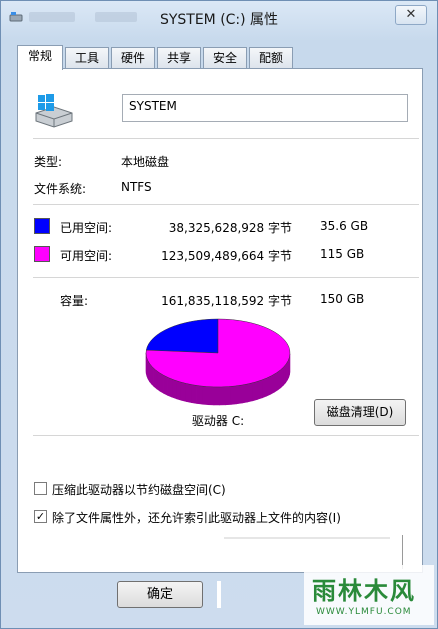  I want to click on window-title: SYSTEM (C:) 属性, so click(219, 20).